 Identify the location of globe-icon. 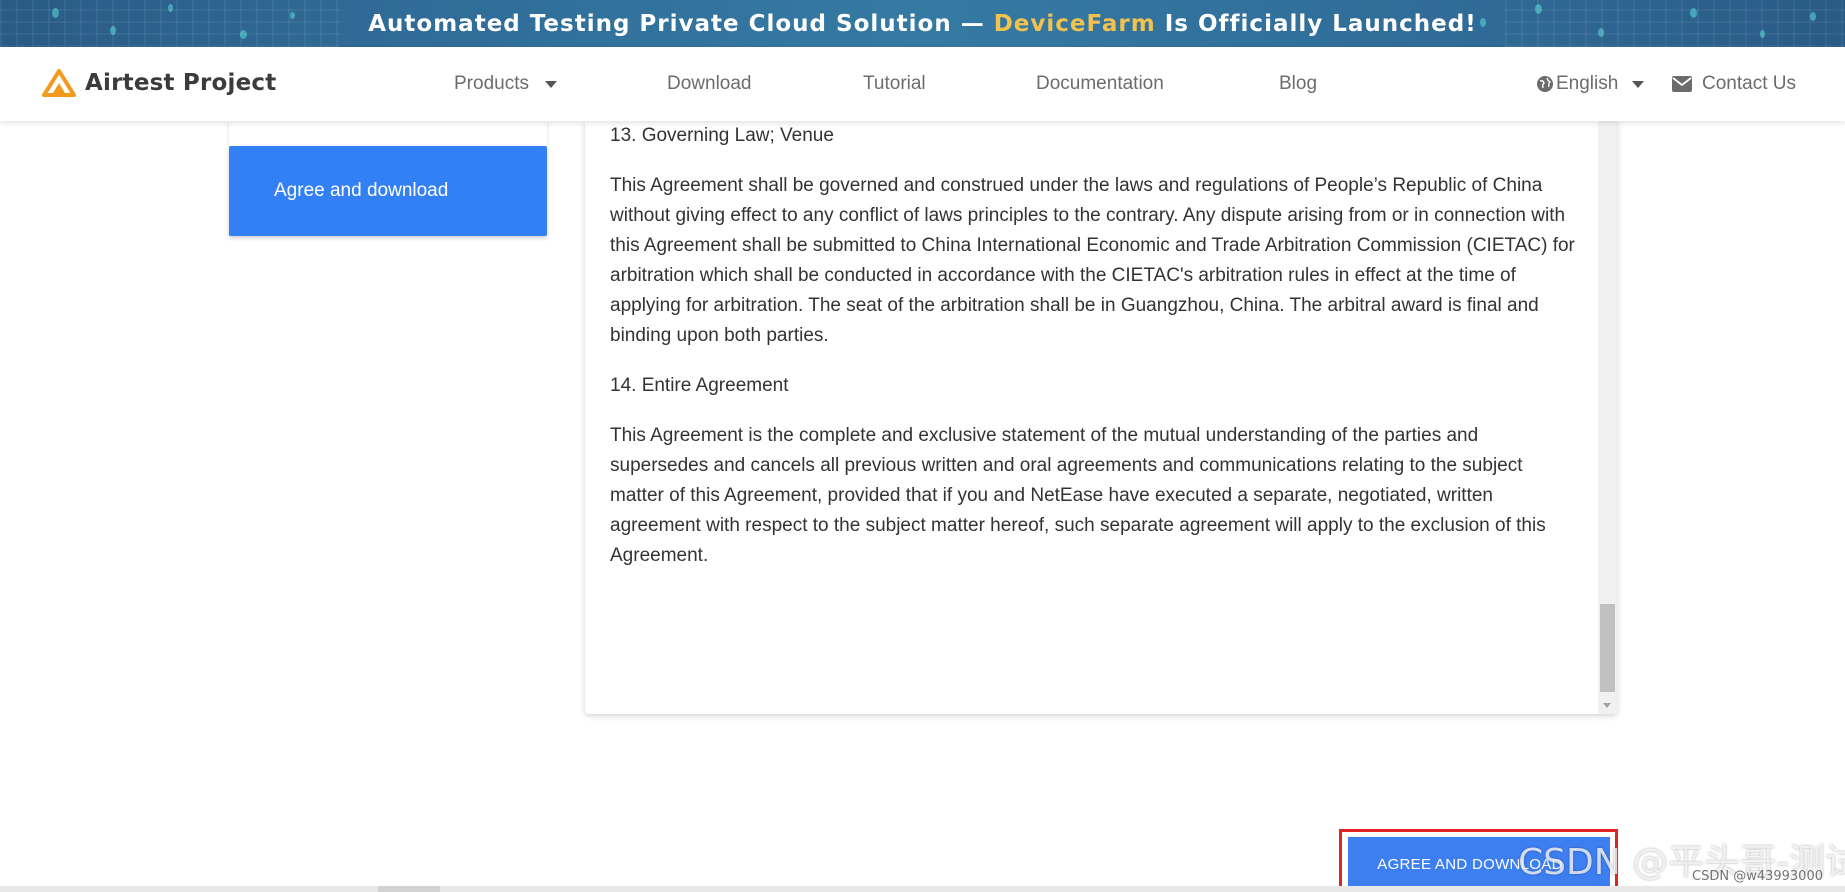
(1545, 84).